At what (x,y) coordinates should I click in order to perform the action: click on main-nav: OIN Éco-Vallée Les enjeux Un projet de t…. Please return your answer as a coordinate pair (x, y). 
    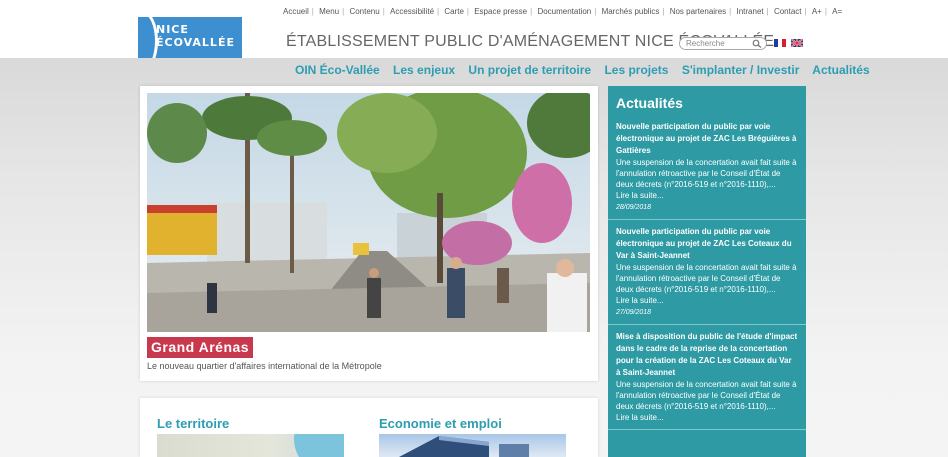
    Looking at the image, I should click on (587, 71).